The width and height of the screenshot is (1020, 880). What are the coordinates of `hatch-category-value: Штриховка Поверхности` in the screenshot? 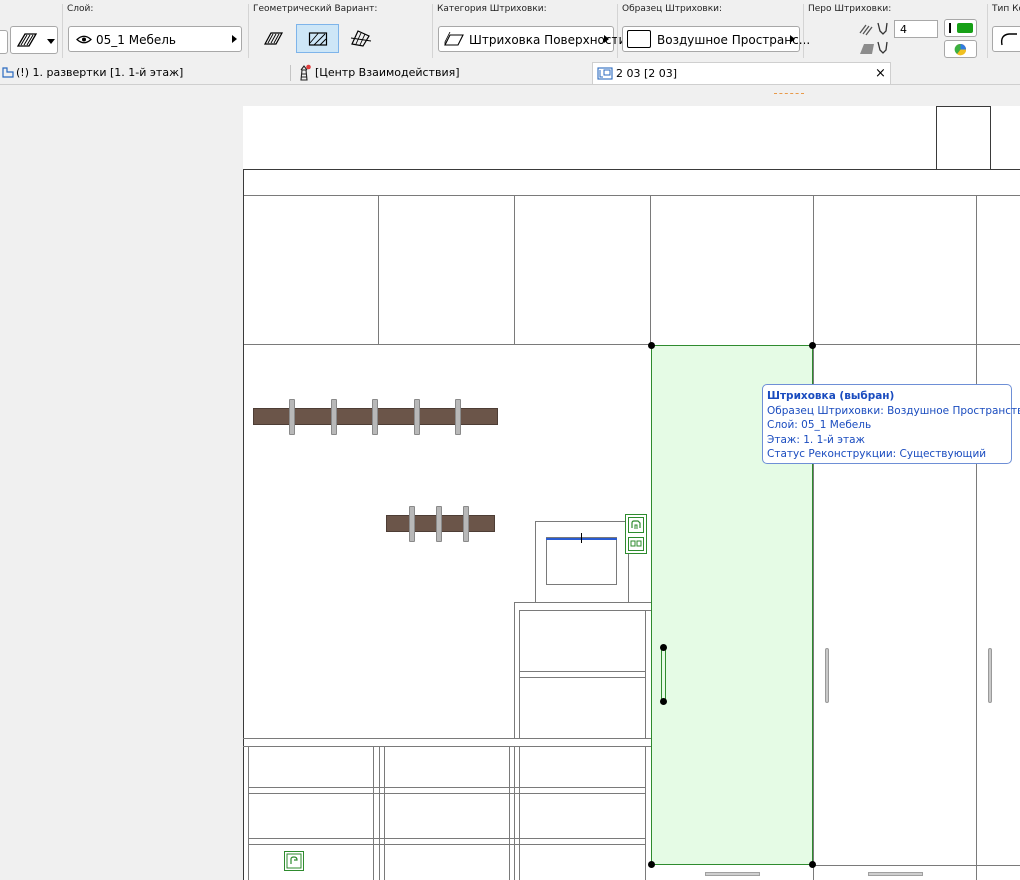 It's located at (548, 40).